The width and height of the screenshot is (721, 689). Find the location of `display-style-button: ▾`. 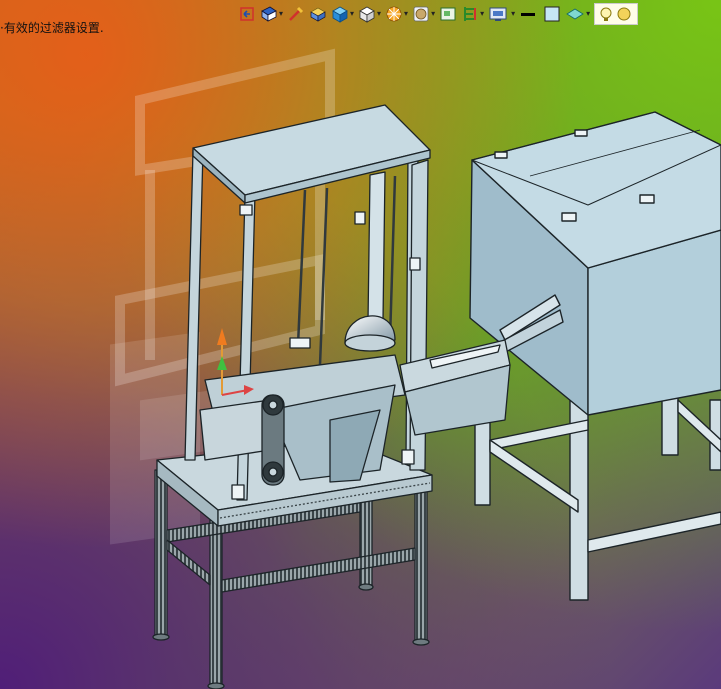

display-style-button: ▾ is located at coordinates (342, 14).